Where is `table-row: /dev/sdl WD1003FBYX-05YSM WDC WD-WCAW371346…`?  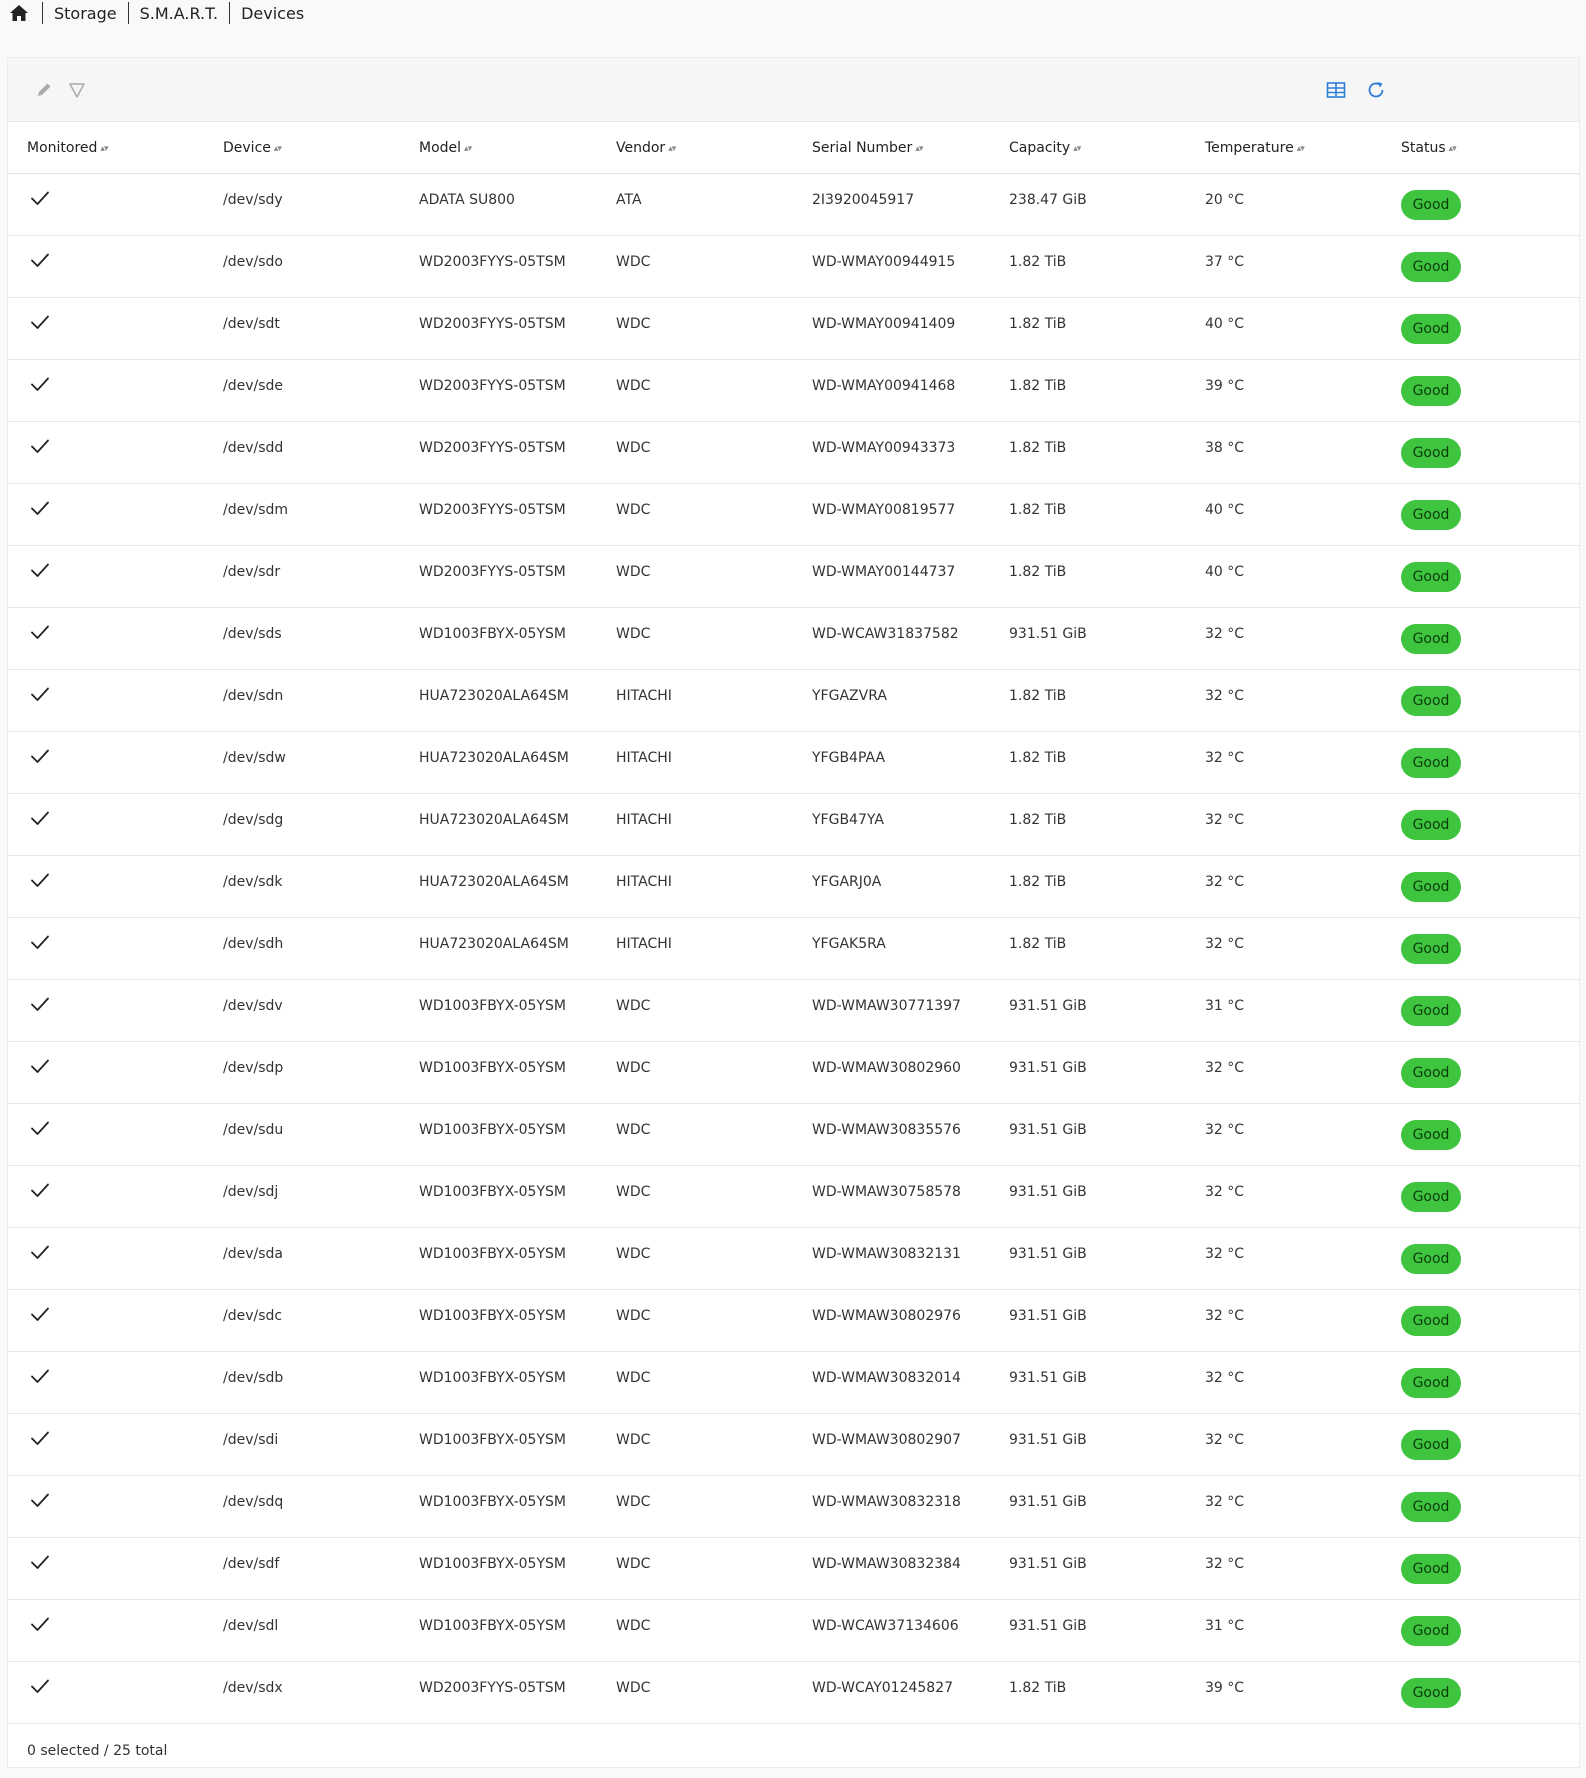 table-row: /dev/sdl WD1003FBYX-05YSM WDC WD-WCAW371346… is located at coordinates (793, 1630).